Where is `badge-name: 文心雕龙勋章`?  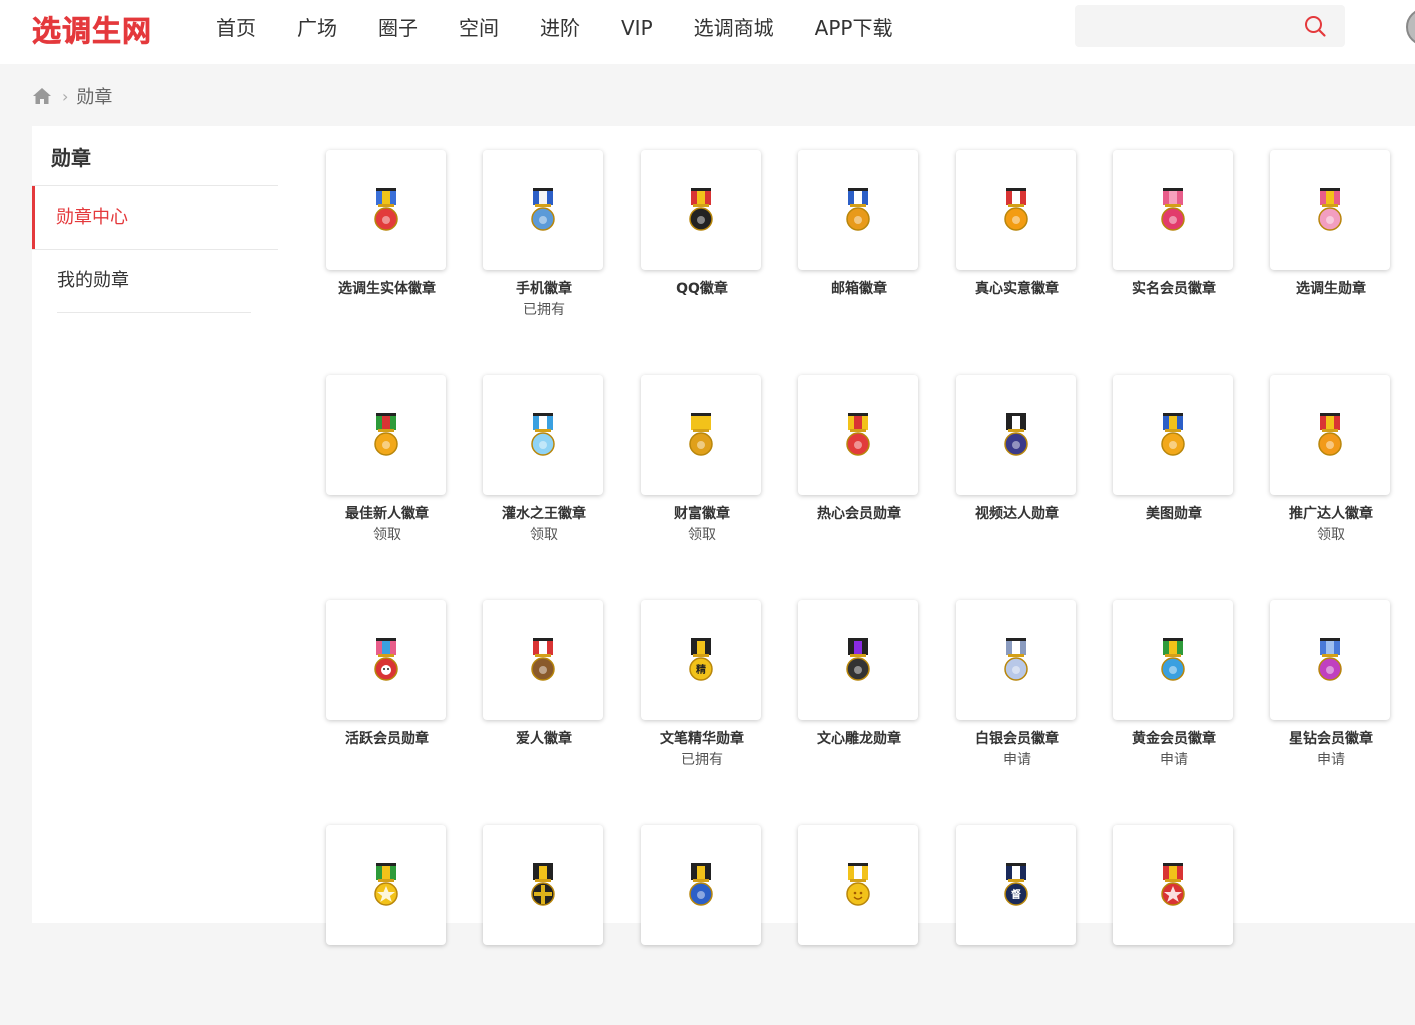 badge-name: 文心雕龙勋章 is located at coordinates (859, 739).